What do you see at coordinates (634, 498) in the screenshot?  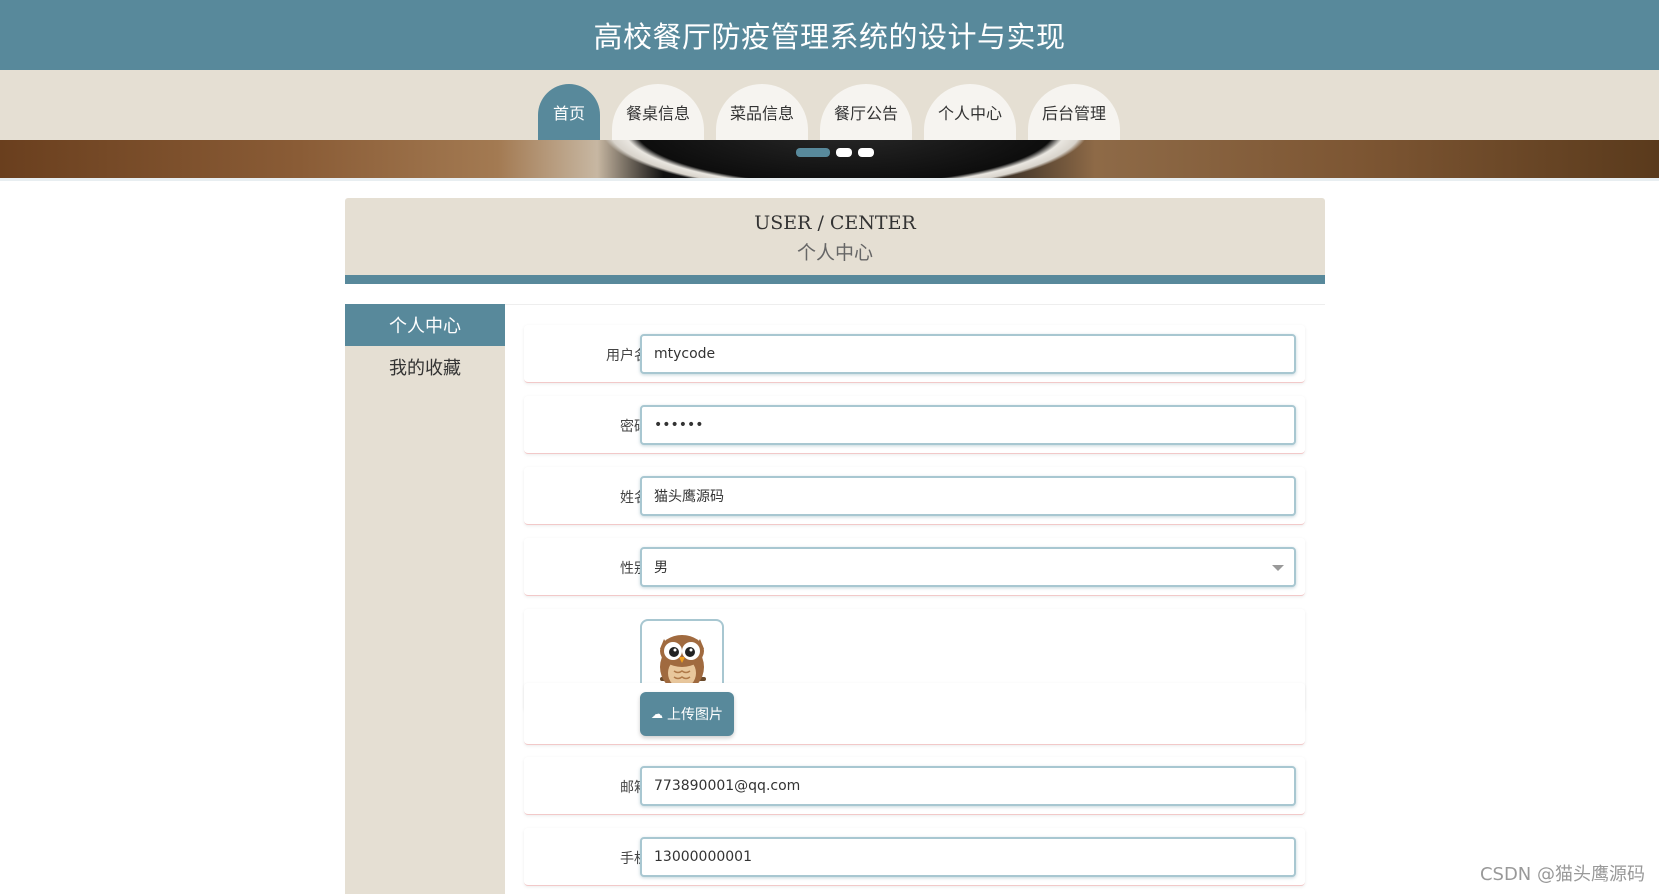 I see `name-label: 姓名` at bounding box center [634, 498].